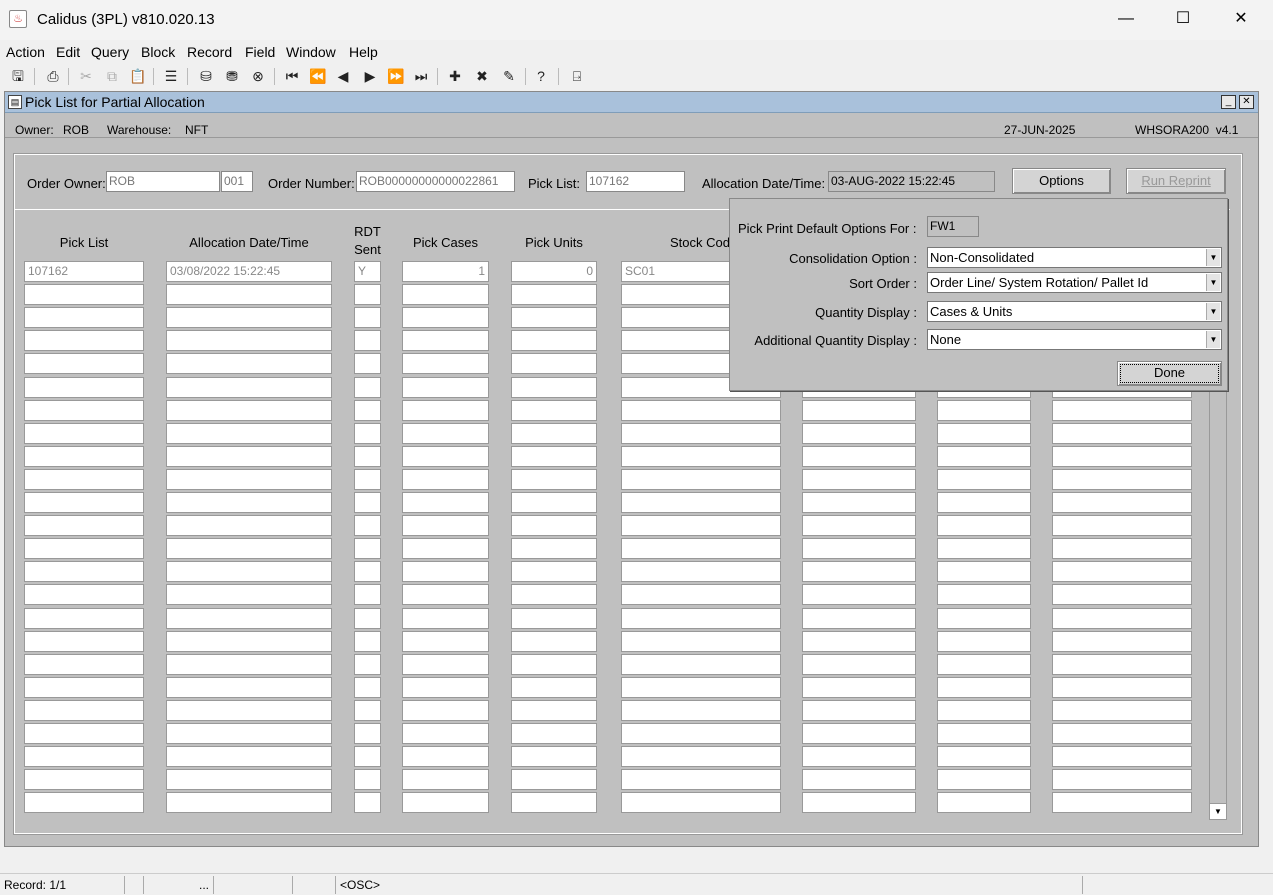  Describe the element at coordinates (1241, 19) in the screenshot. I see `close-button: ✕` at that location.